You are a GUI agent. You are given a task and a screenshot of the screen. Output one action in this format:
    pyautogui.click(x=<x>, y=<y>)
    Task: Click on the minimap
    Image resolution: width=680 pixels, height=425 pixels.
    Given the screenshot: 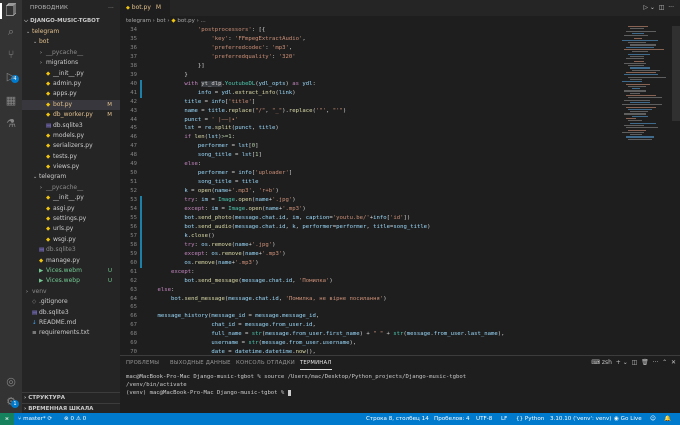 What is the action you would take?
    pyautogui.click(x=646, y=86)
    